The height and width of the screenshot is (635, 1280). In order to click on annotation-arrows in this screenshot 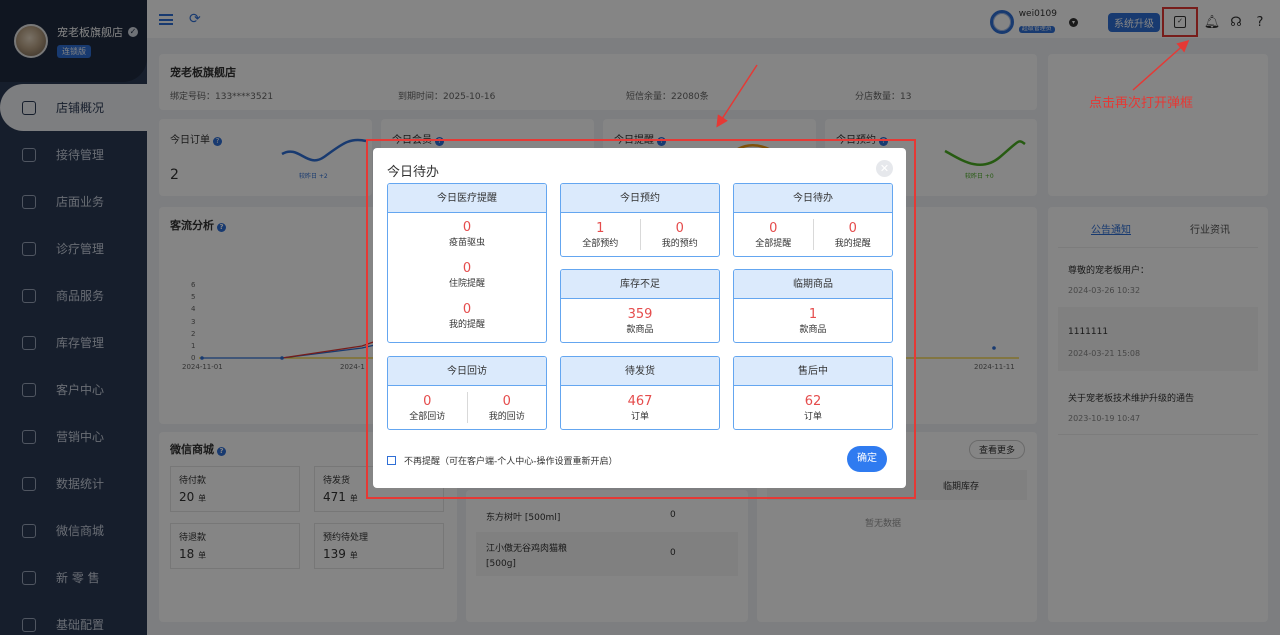, I will do `click(953, 84)`.